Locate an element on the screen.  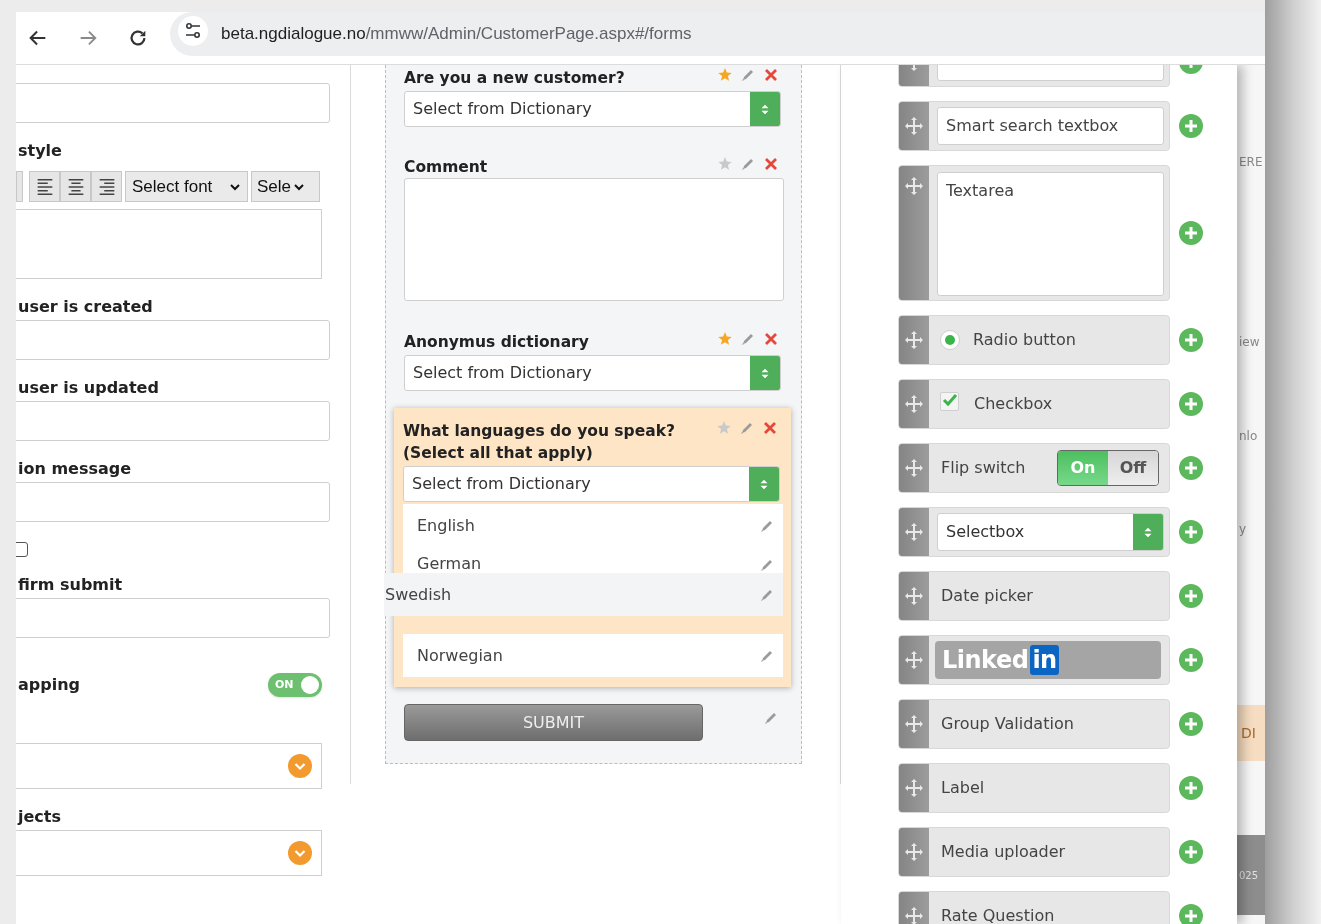
palette-item: Rate Question is located at coordinates (1034, 907).